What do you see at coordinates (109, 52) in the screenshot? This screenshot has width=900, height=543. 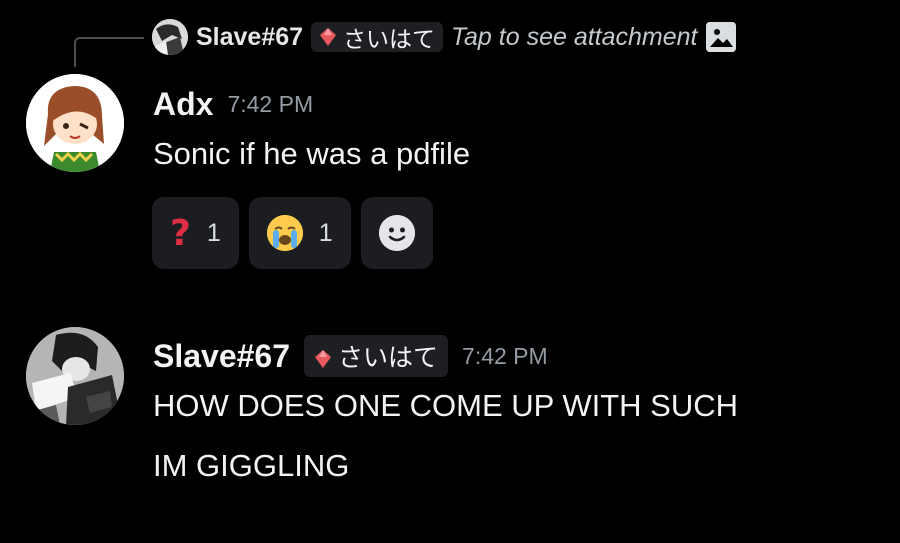 I see `reply-connector-line` at bounding box center [109, 52].